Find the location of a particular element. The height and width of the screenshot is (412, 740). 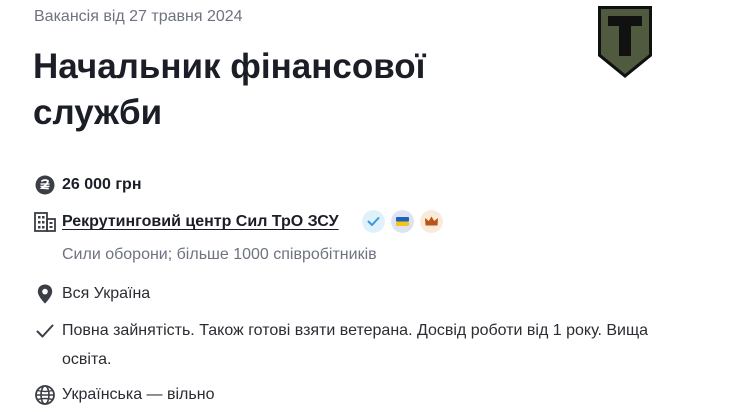

map-pin-icon is located at coordinates (45, 294).